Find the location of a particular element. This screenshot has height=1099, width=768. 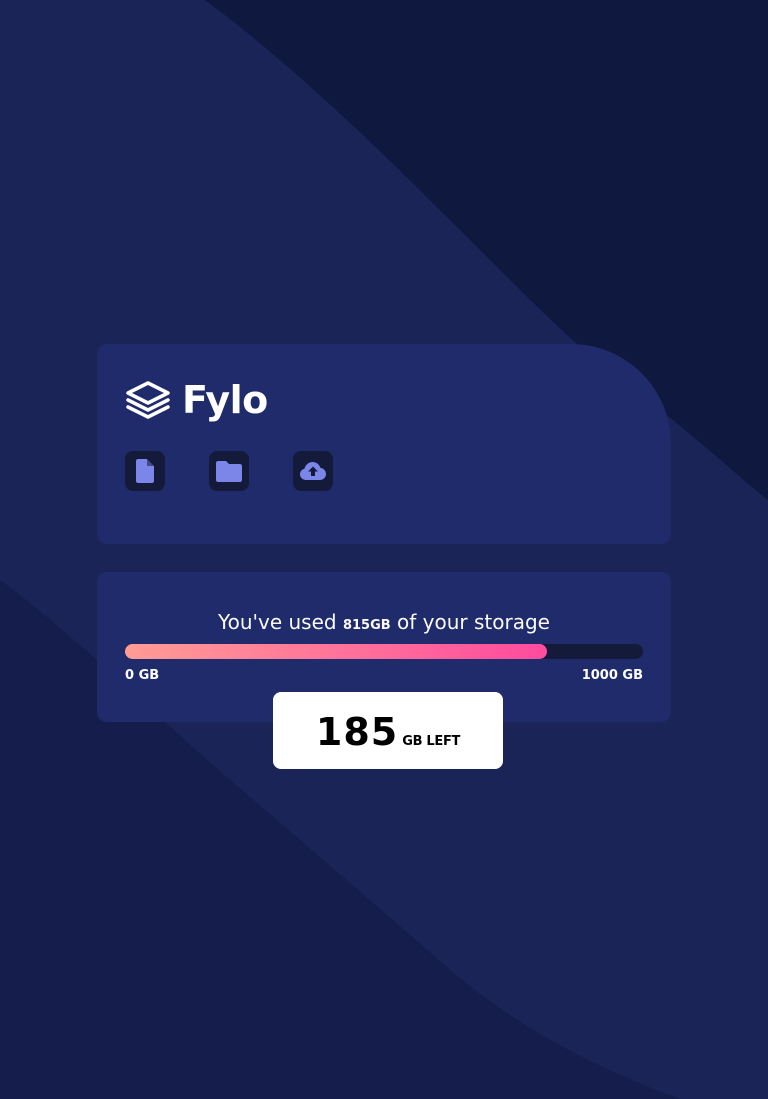

usage-summary: You've used 815GB of your storage is located at coordinates (384, 622).